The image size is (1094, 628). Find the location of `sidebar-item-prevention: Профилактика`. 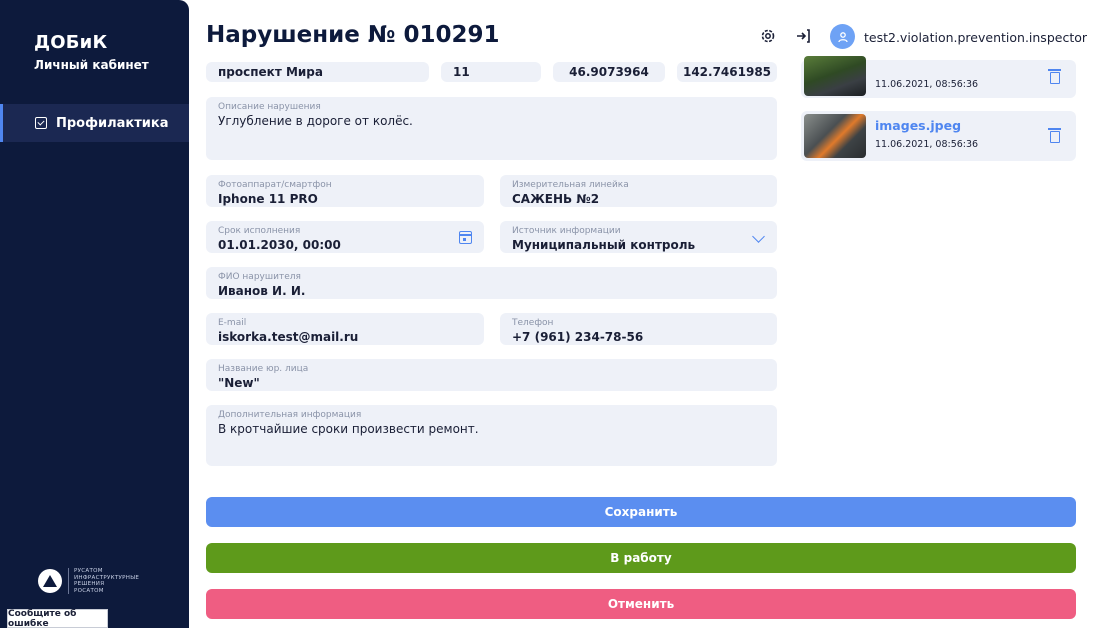

sidebar-item-prevention: Профилактика is located at coordinates (94, 123).